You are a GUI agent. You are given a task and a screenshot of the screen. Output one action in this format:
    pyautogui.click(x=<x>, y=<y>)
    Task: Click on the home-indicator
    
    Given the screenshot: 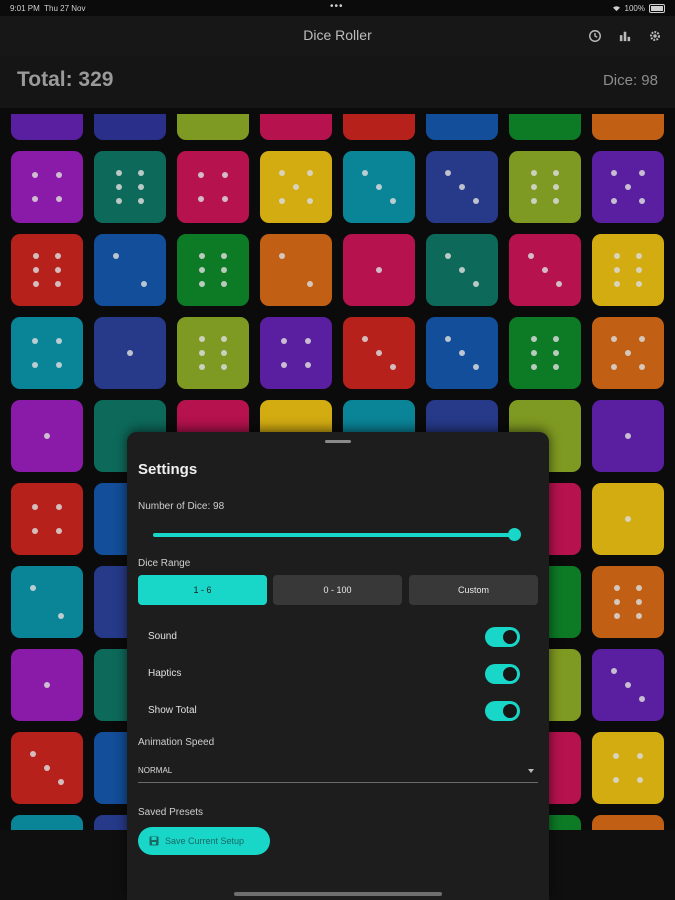 What is the action you would take?
    pyautogui.click(x=338, y=894)
    